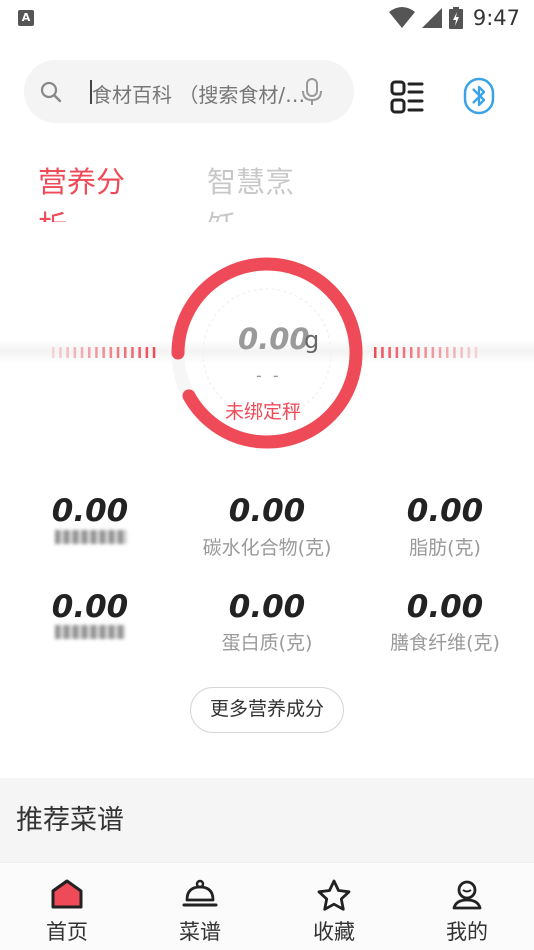 This screenshot has width=534, height=950. What do you see at coordinates (254, 191) in the screenshot?
I see `tab-smart-cooking: 智慧烹饪` at bounding box center [254, 191].